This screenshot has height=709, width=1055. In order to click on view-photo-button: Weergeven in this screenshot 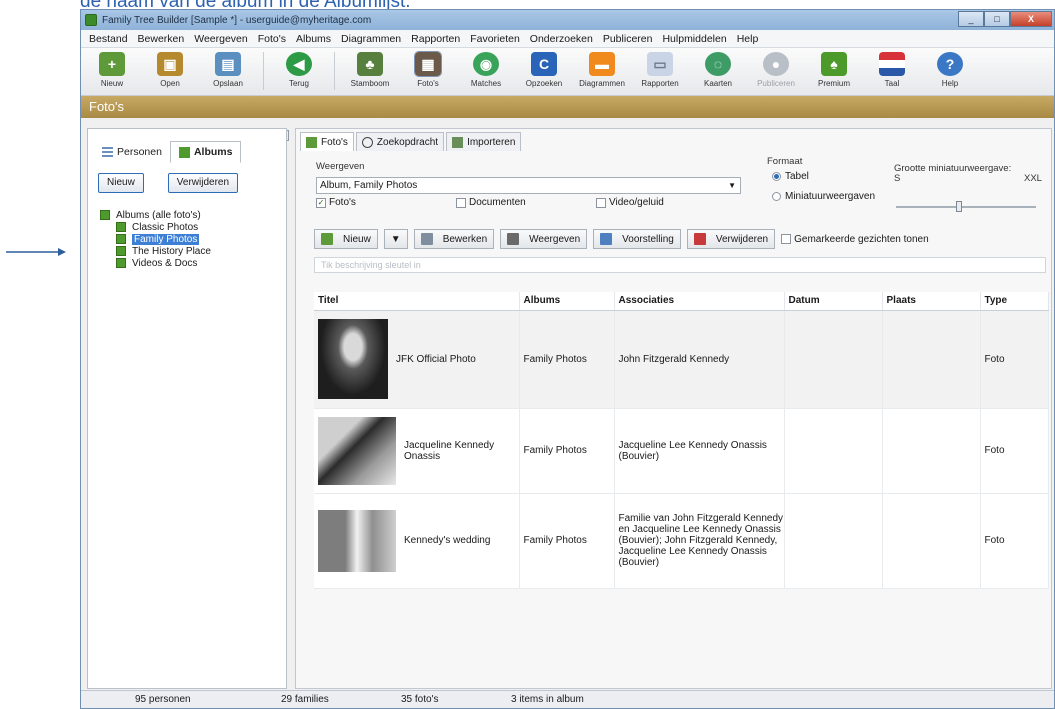, I will do `click(544, 239)`.